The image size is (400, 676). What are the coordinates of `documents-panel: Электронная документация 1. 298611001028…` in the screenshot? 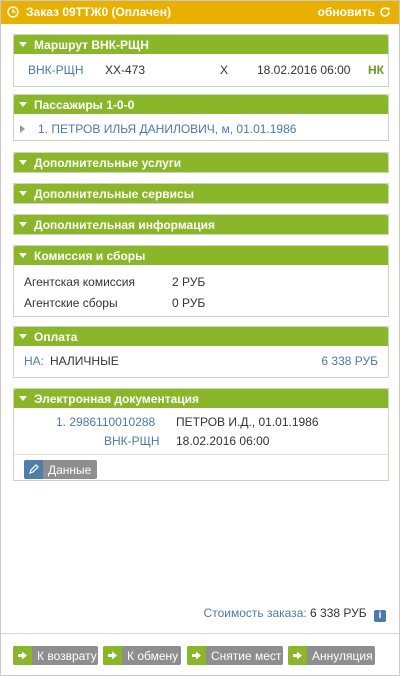 It's located at (201, 434).